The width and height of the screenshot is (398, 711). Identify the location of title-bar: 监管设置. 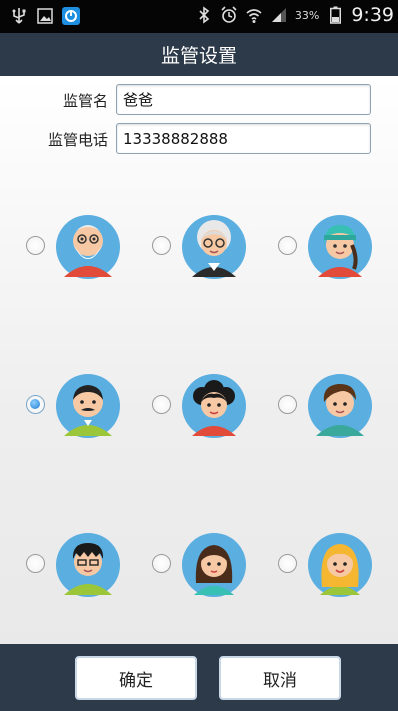
(199, 54).